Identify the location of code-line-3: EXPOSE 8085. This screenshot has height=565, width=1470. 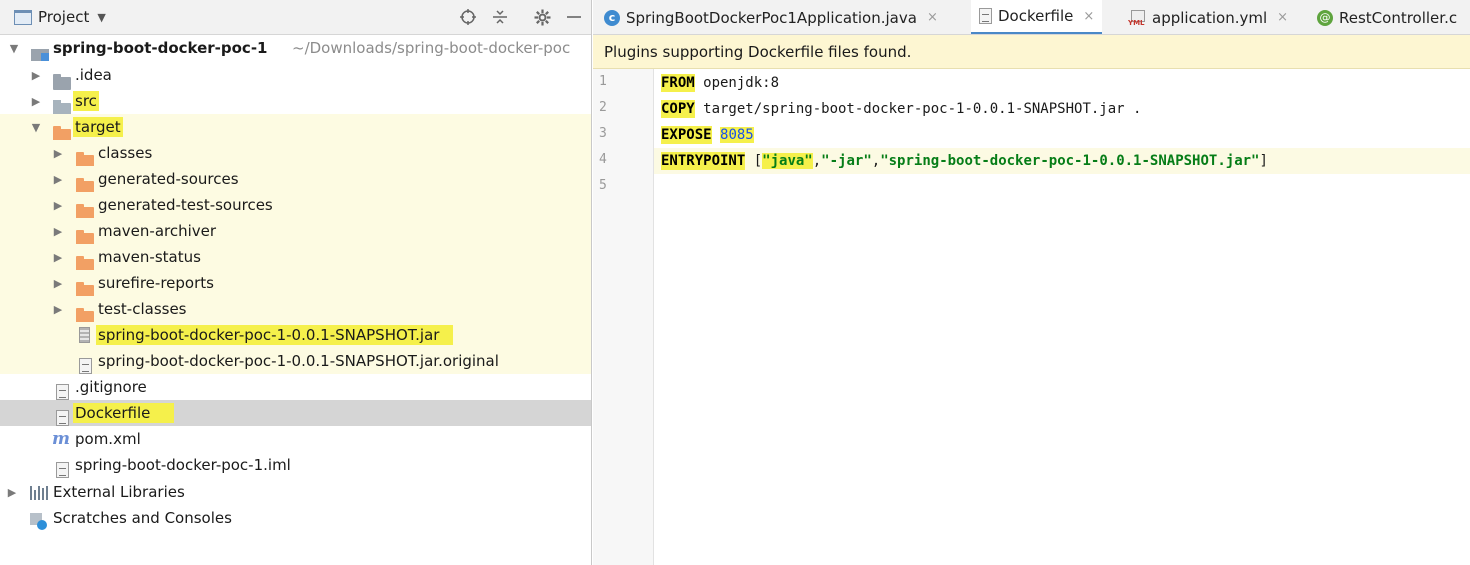
(1062, 135).